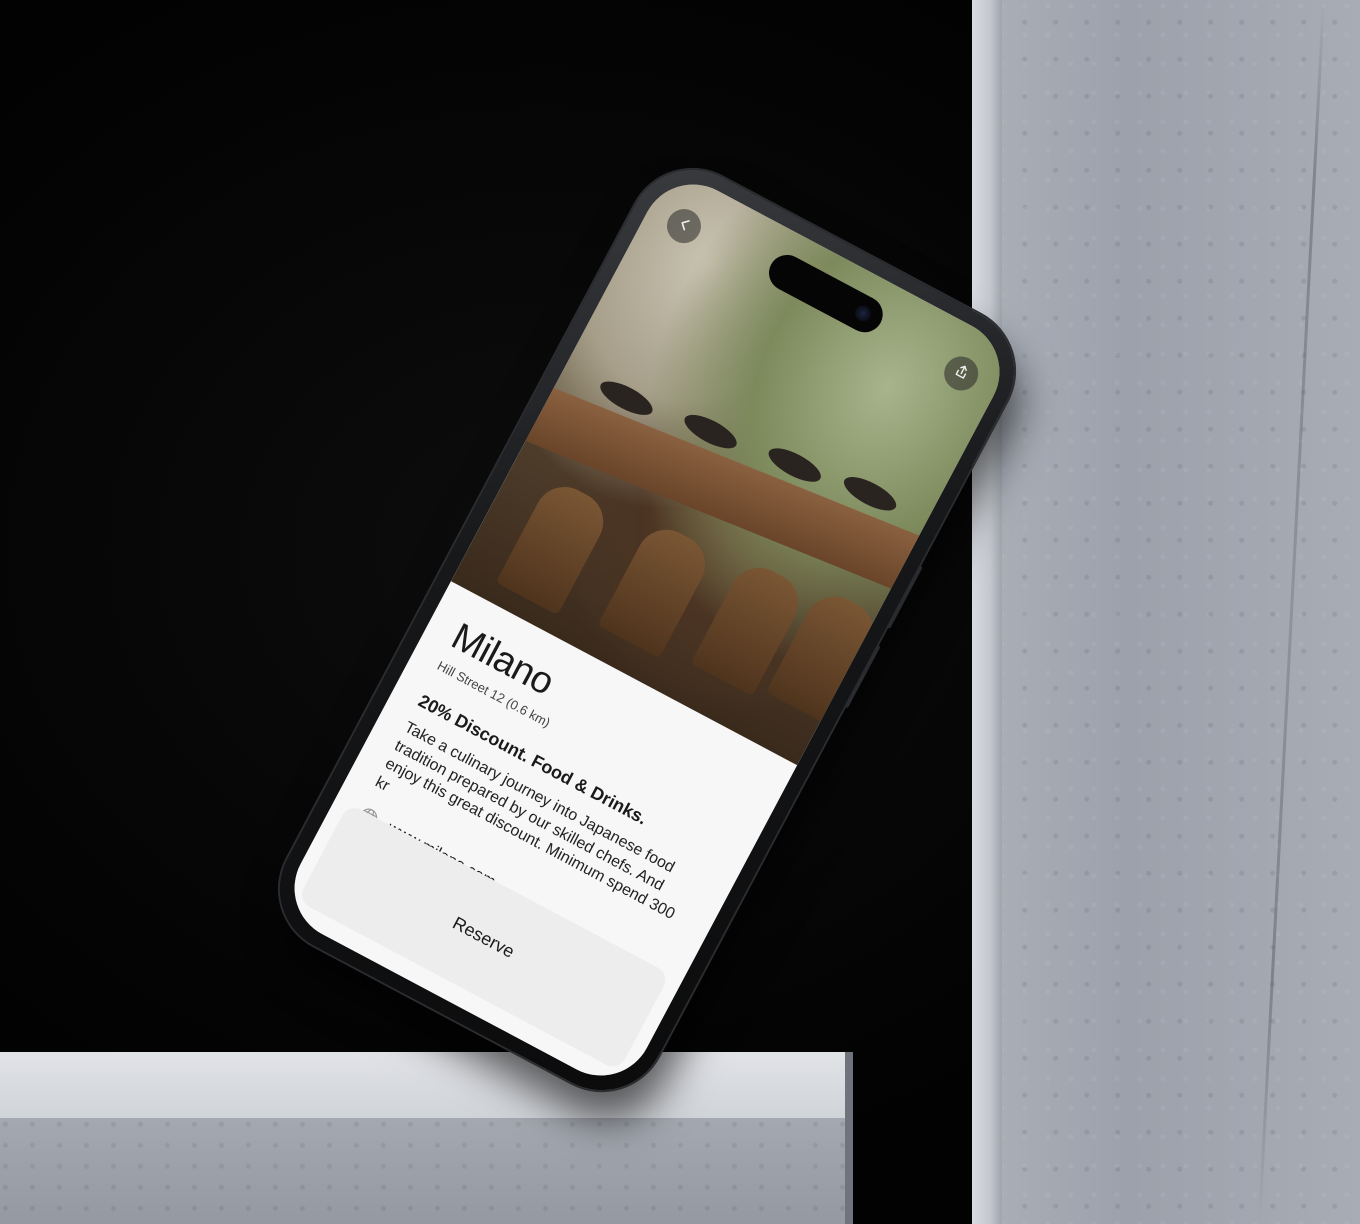  What do you see at coordinates (987, 612) in the screenshot?
I see `concrete-wall-edge` at bounding box center [987, 612].